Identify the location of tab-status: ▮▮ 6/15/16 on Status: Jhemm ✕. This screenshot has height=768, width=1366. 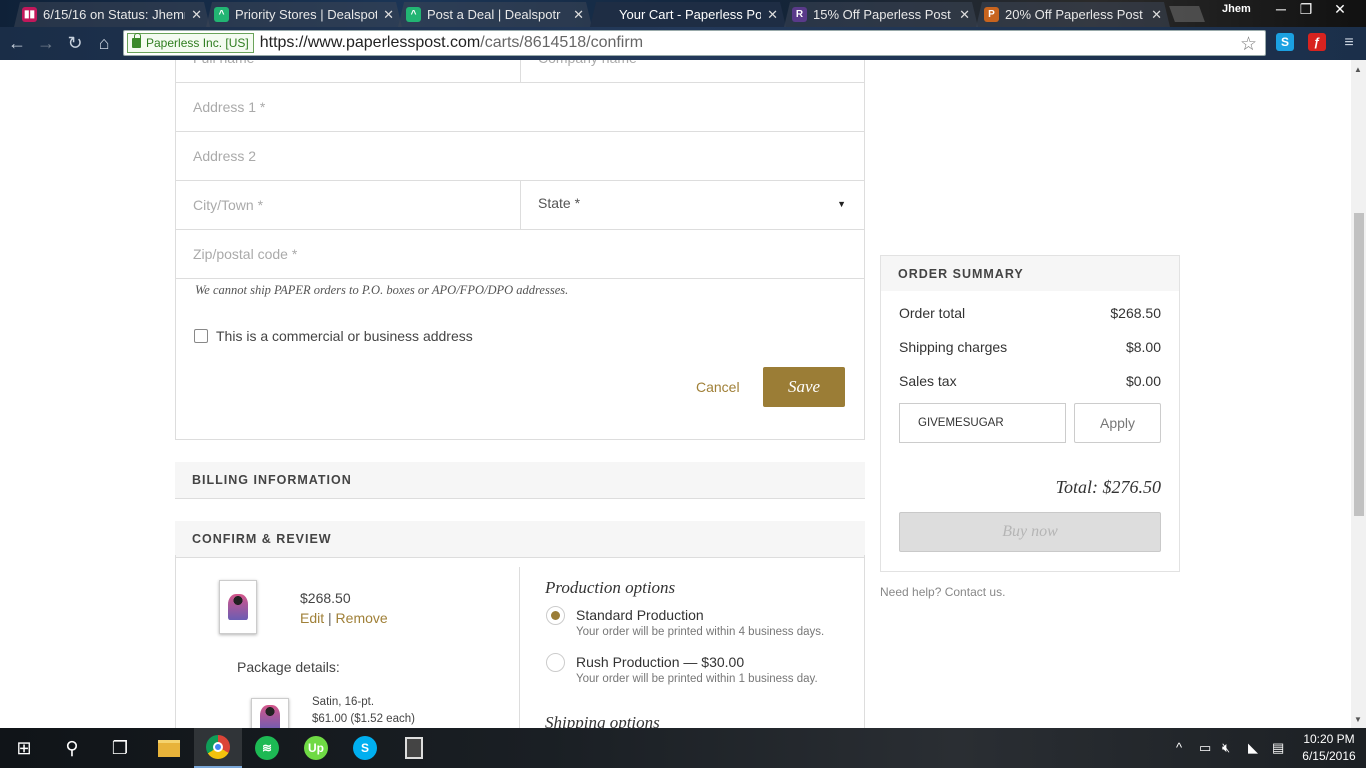
(112, 14).